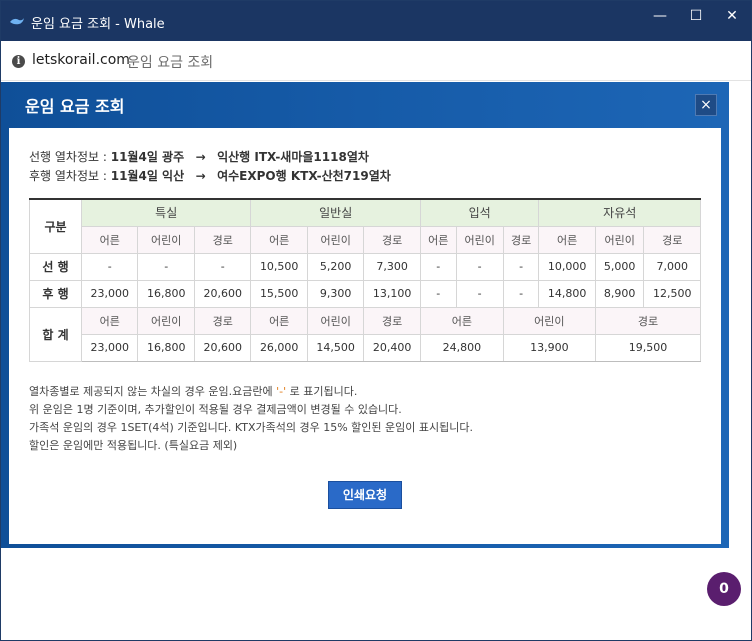 Image resolution: width=752 pixels, height=641 pixels. What do you see at coordinates (479, 212) in the screenshot?
I see `class-header: 입석` at bounding box center [479, 212].